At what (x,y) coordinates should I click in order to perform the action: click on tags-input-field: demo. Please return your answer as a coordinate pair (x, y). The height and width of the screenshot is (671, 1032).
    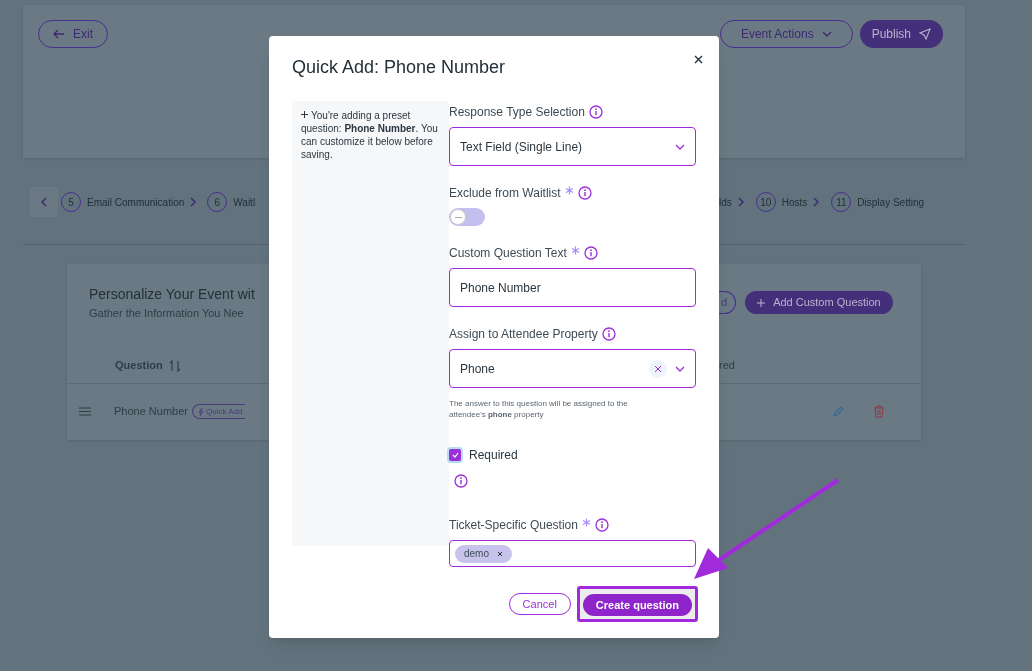
    Looking at the image, I should click on (572, 553).